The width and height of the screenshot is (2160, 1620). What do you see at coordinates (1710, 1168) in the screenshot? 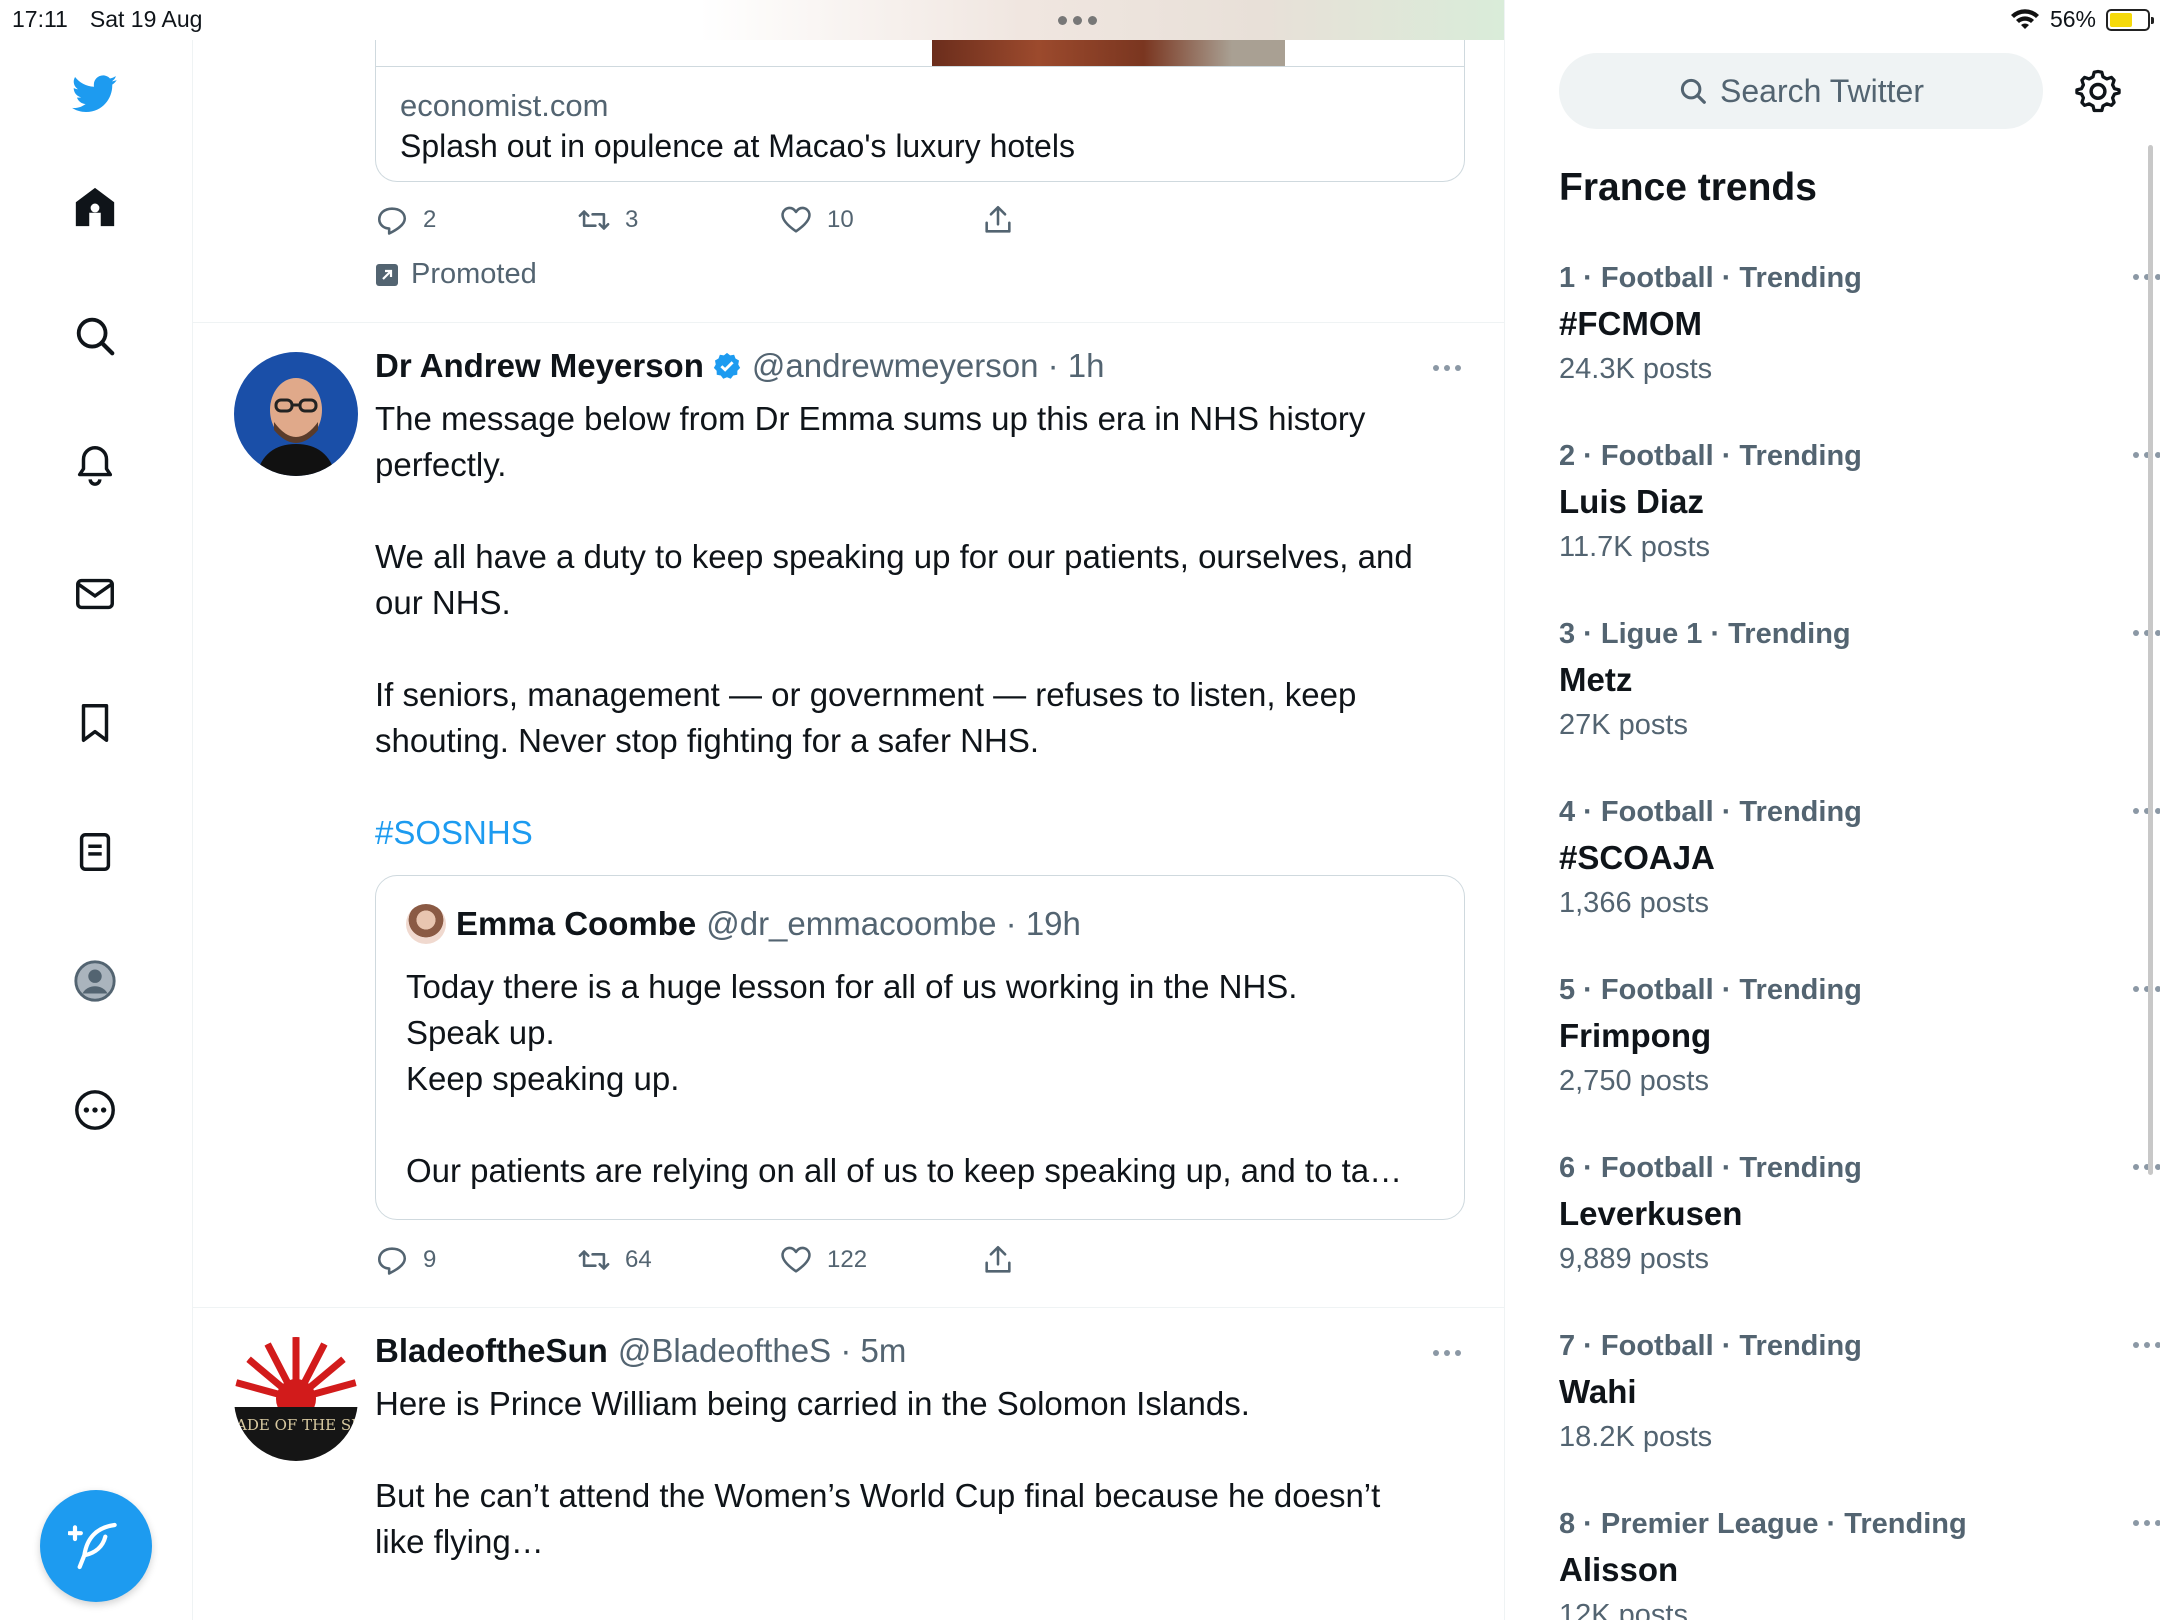
I see `trend-meta: 6 · Football · Trending` at bounding box center [1710, 1168].